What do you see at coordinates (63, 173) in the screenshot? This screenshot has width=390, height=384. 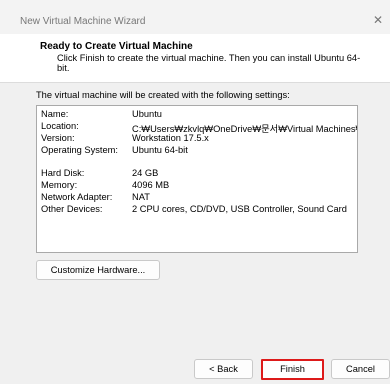 I see `setting-label: Hard Disk:` at bounding box center [63, 173].